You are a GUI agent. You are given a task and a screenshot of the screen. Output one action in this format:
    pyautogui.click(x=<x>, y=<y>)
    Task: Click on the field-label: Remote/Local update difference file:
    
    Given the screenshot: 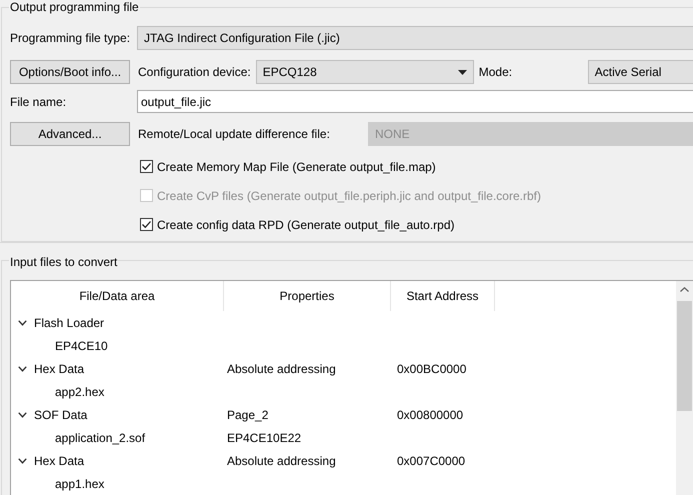 What is the action you would take?
    pyautogui.click(x=234, y=134)
    